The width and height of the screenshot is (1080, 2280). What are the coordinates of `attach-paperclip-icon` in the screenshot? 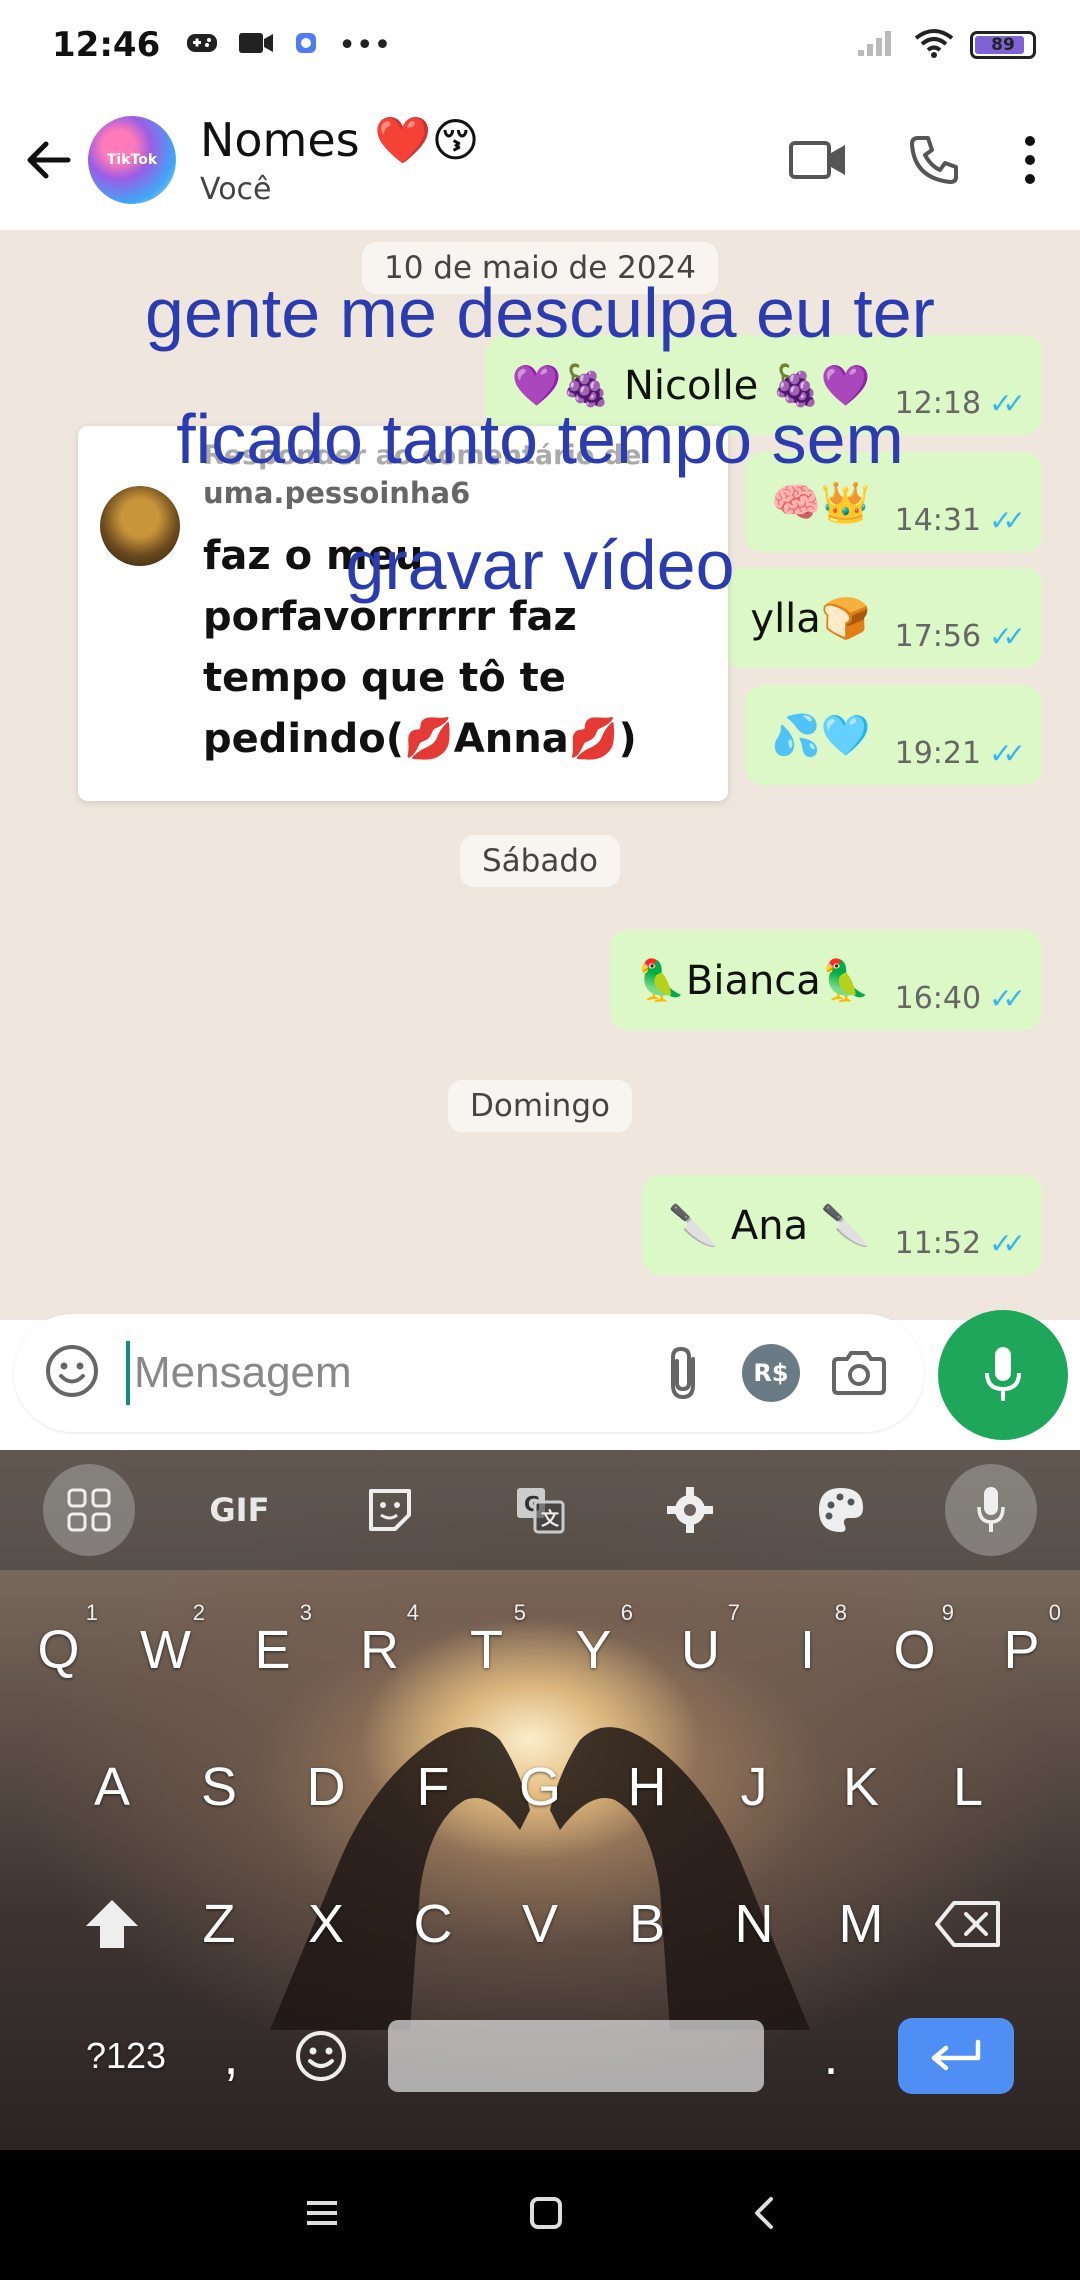 It's located at (683, 1373).